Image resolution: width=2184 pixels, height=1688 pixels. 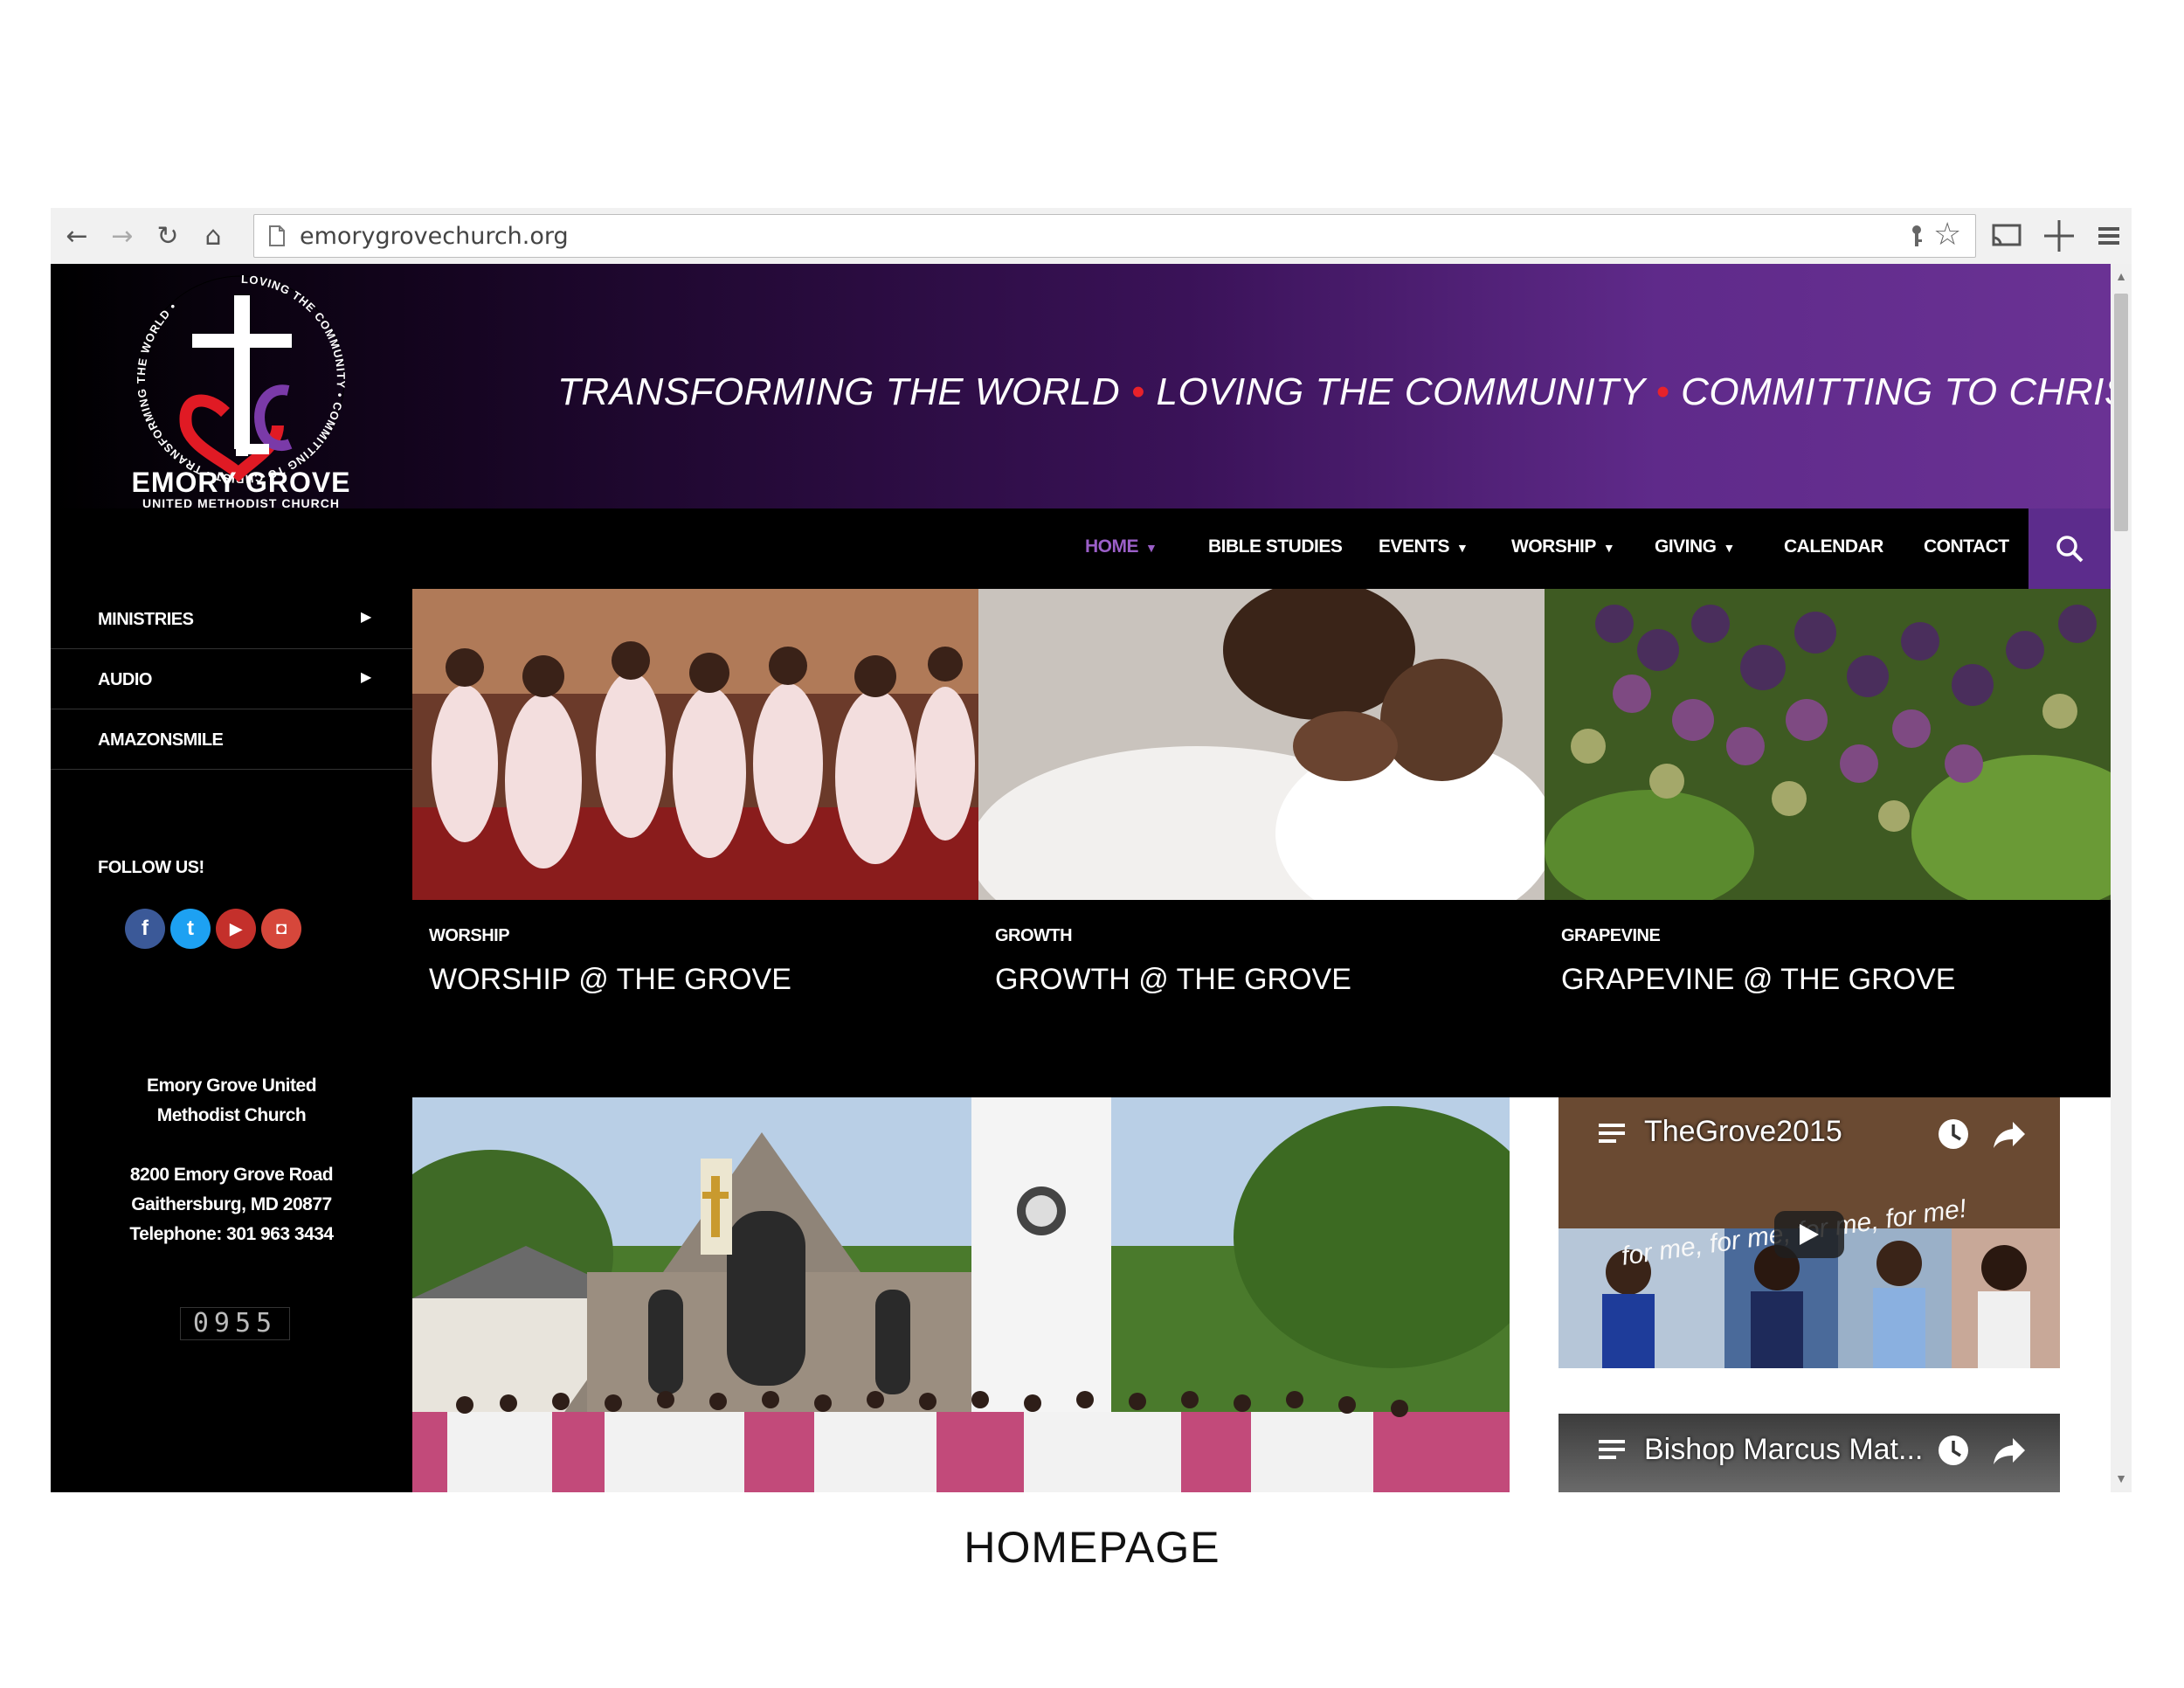 What do you see at coordinates (1173, 980) in the screenshot?
I see `feature-title: GROWTH @ THE GROVE` at bounding box center [1173, 980].